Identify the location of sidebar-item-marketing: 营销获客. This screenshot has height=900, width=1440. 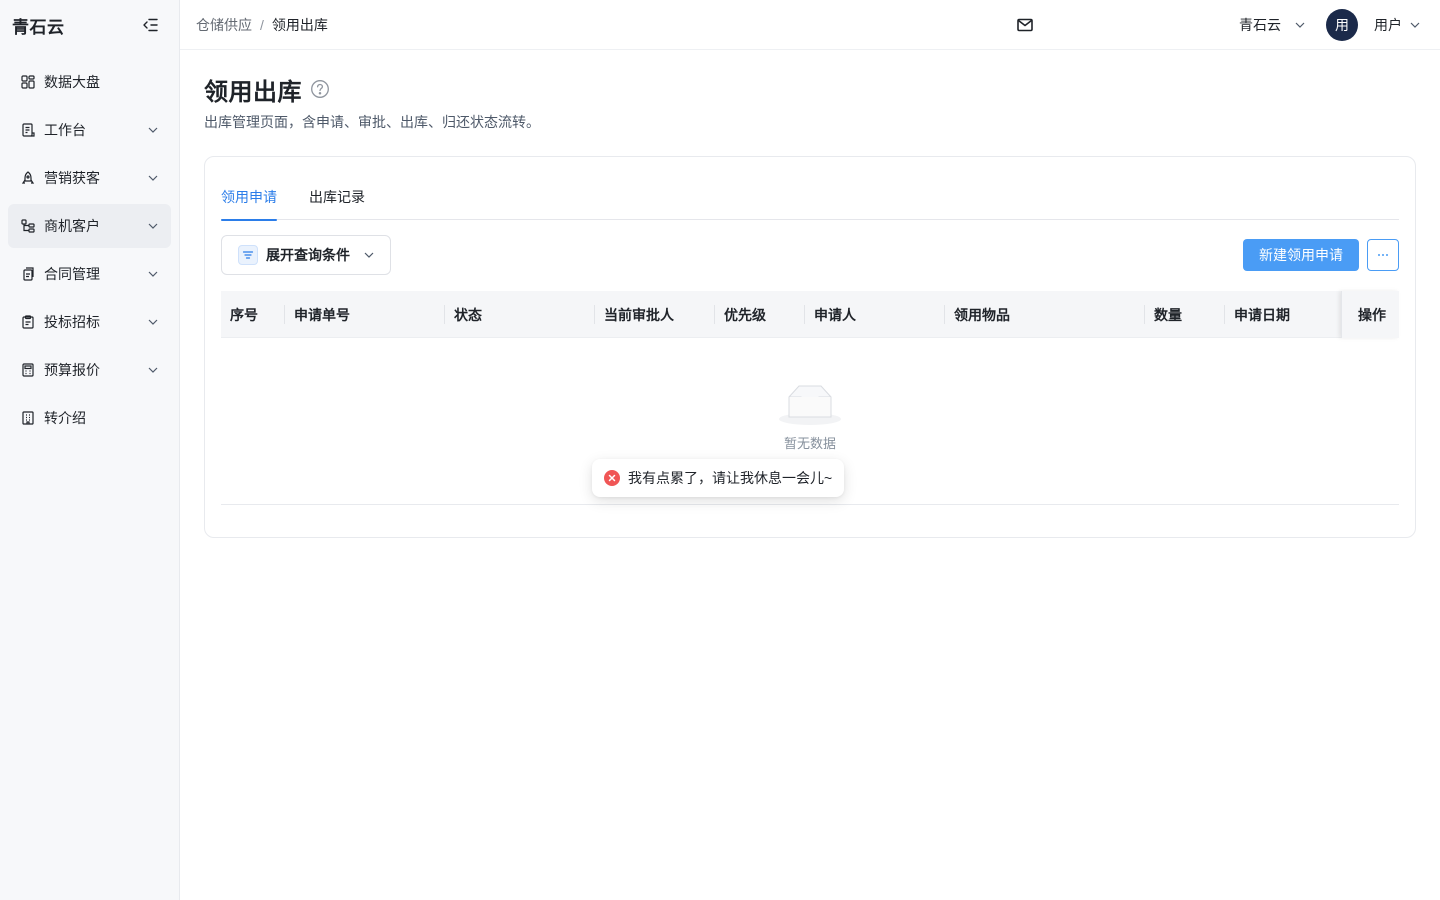
(89, 178).